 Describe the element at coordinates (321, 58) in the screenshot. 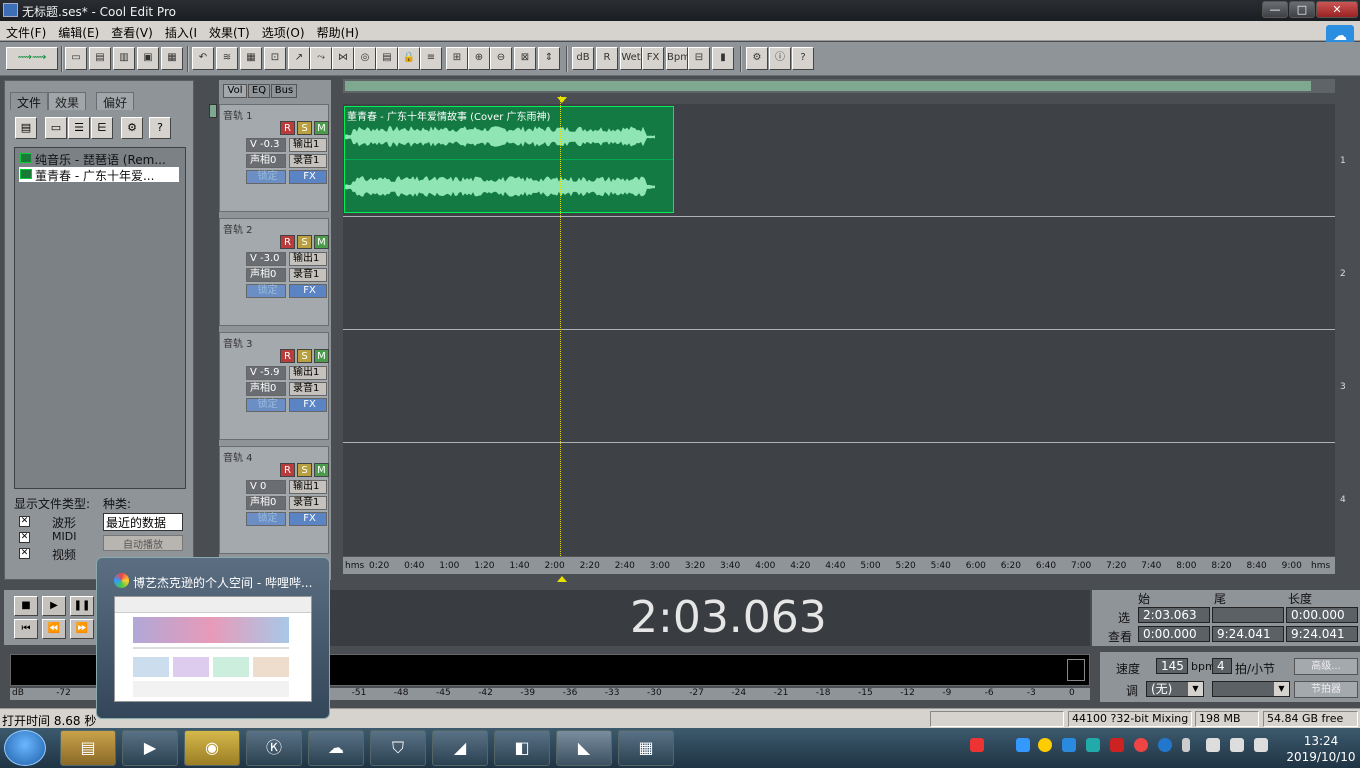

I see `time-select-icon: ⤳` at that location.